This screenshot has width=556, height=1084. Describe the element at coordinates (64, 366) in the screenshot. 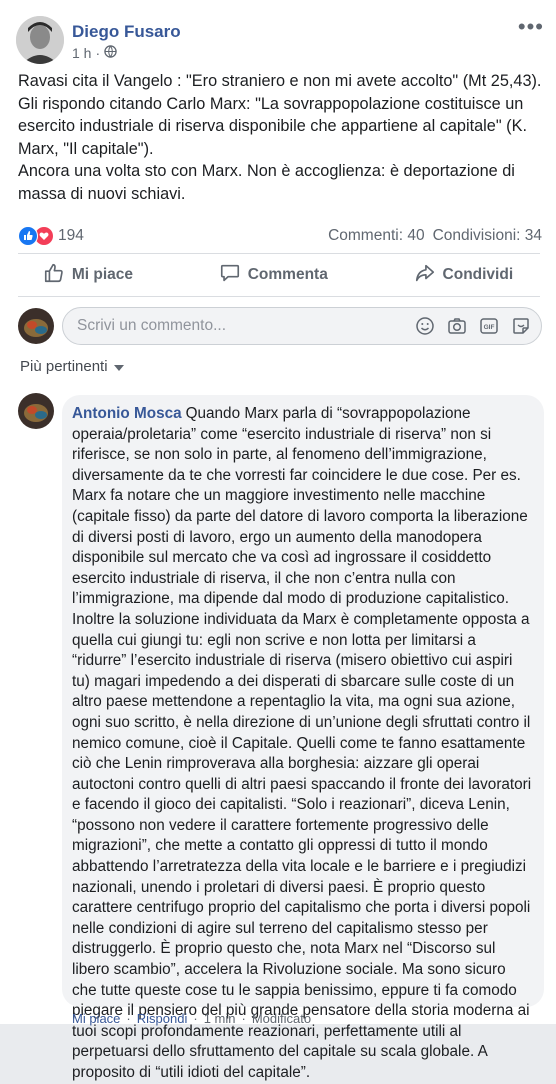

I see `sort-label: Più pertinenti` at that location.